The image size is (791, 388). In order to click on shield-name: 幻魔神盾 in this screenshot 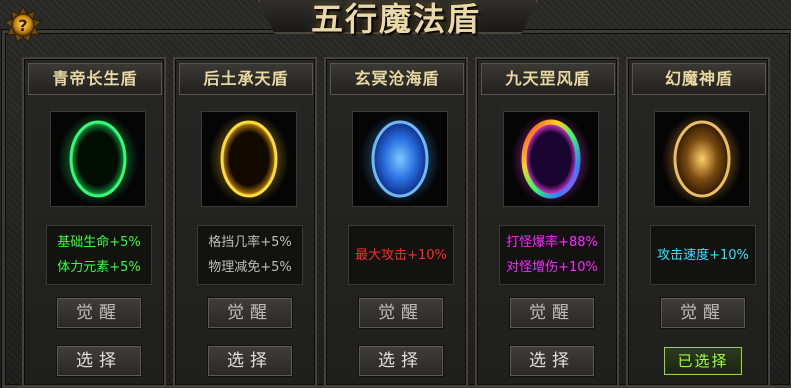, I will do `click(699, 79)`.